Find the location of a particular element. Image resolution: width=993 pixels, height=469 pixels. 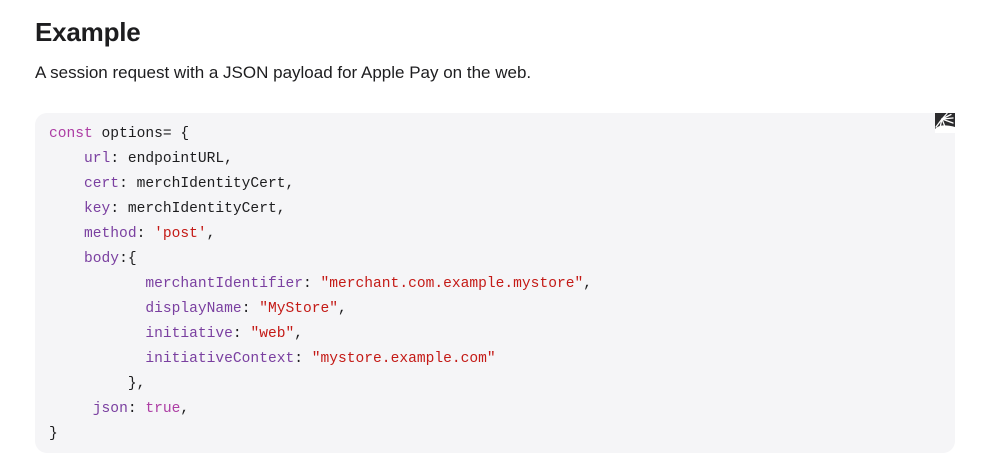

code-line: const options= { is located at coordinates (320, 134).